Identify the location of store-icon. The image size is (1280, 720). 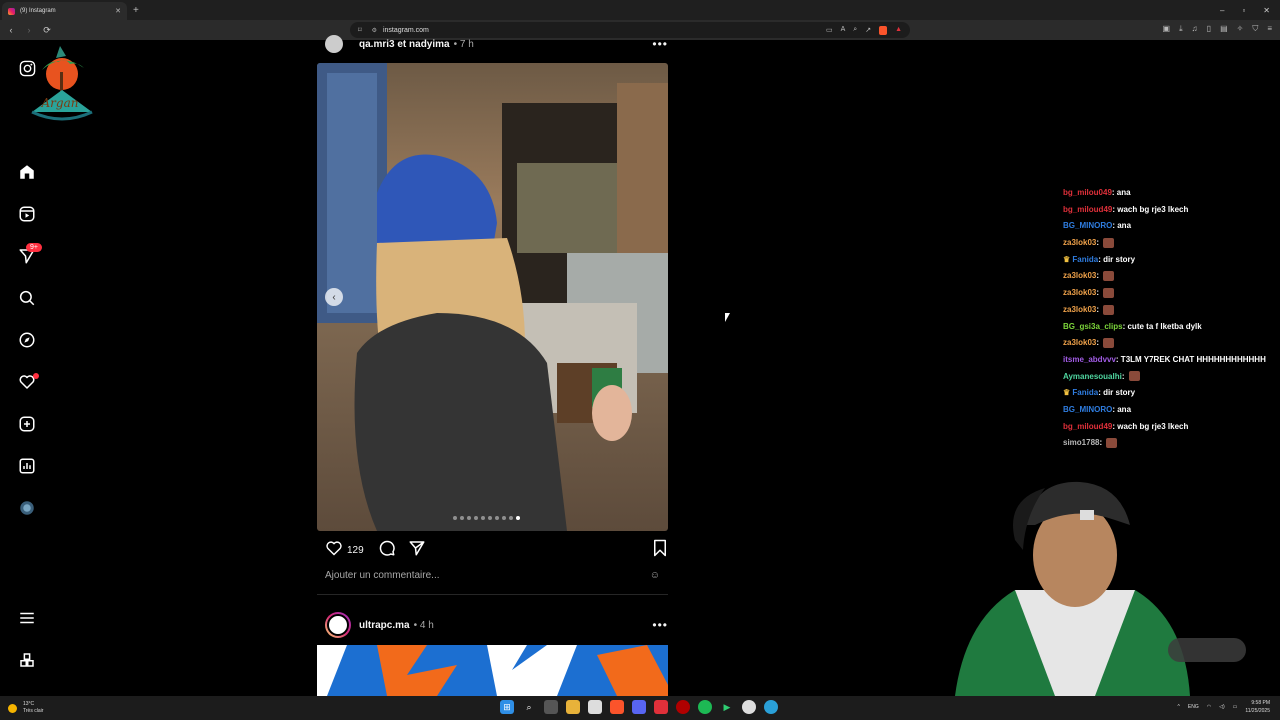
(595, 707).